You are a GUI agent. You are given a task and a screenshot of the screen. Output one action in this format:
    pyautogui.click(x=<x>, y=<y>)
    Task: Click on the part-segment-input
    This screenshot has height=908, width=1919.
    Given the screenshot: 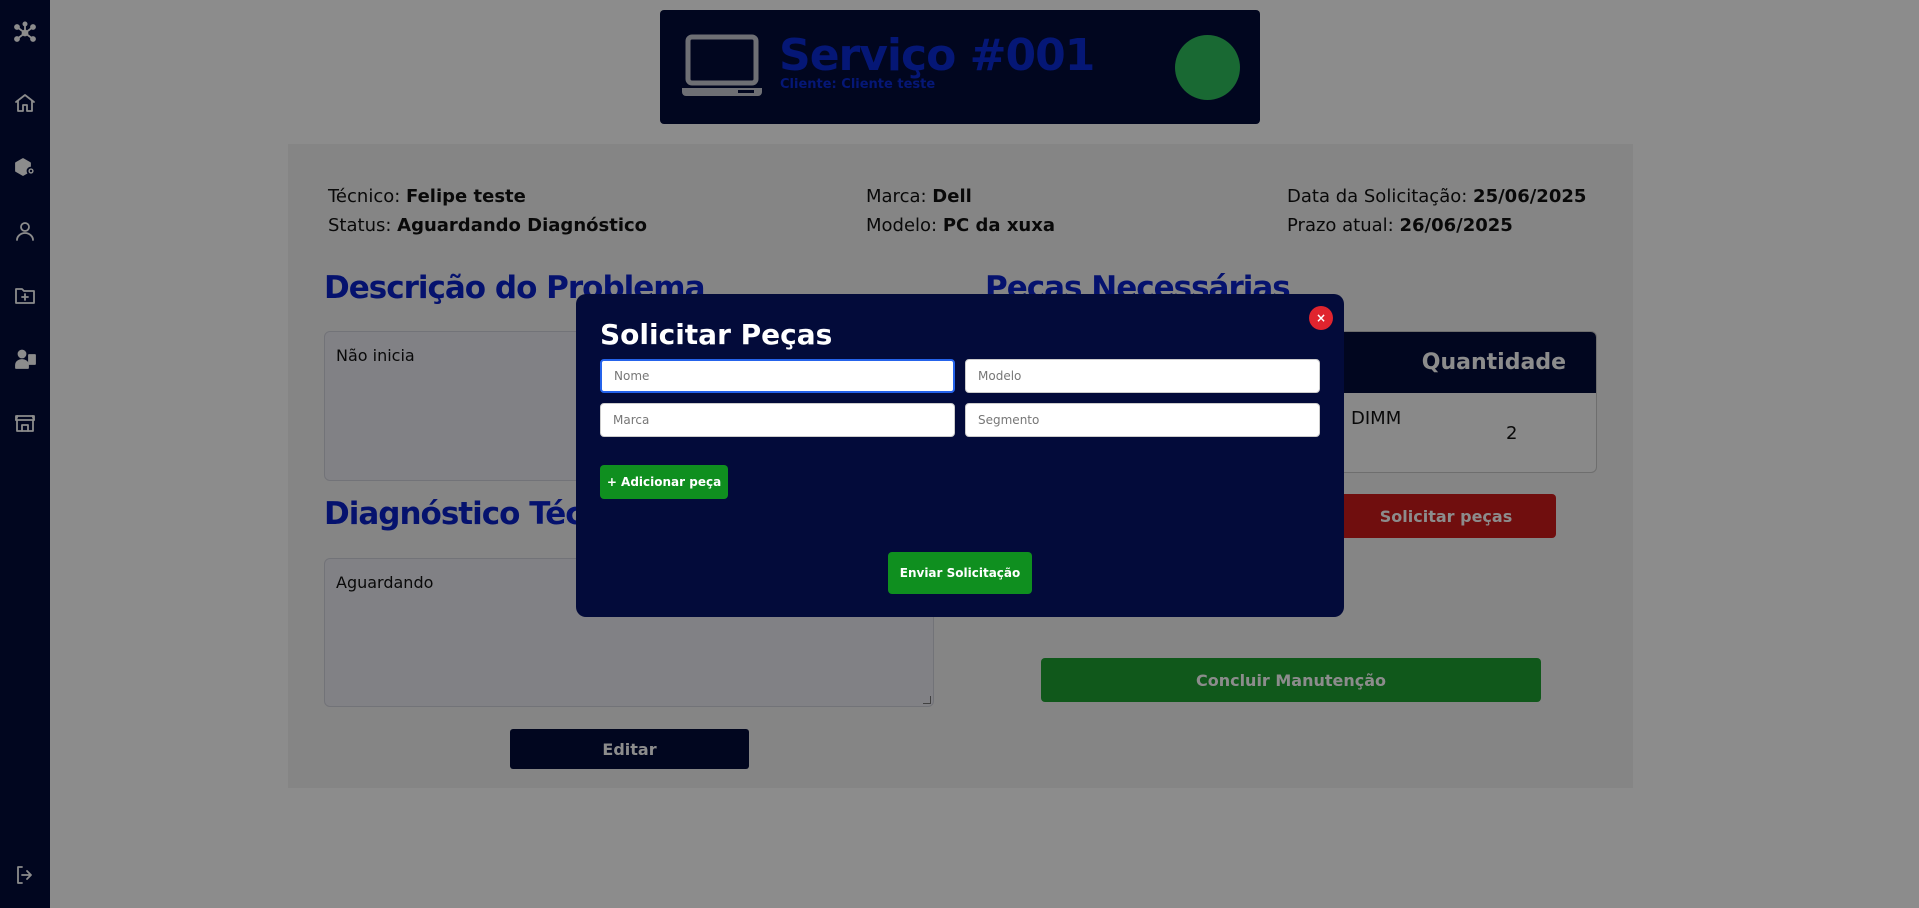 What is the action you would take?
    pyautogui.click(x=1142, y=420)
    